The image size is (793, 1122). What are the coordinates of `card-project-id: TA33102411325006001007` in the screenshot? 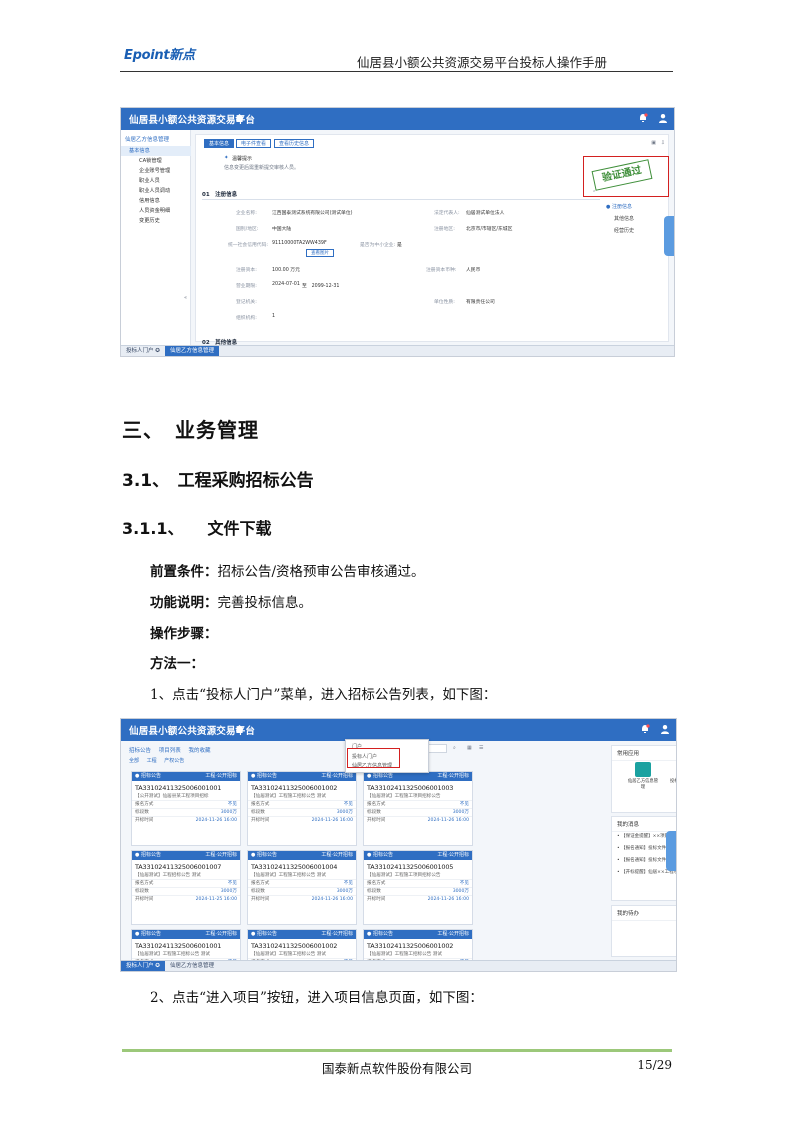 It's located at (178, 867).